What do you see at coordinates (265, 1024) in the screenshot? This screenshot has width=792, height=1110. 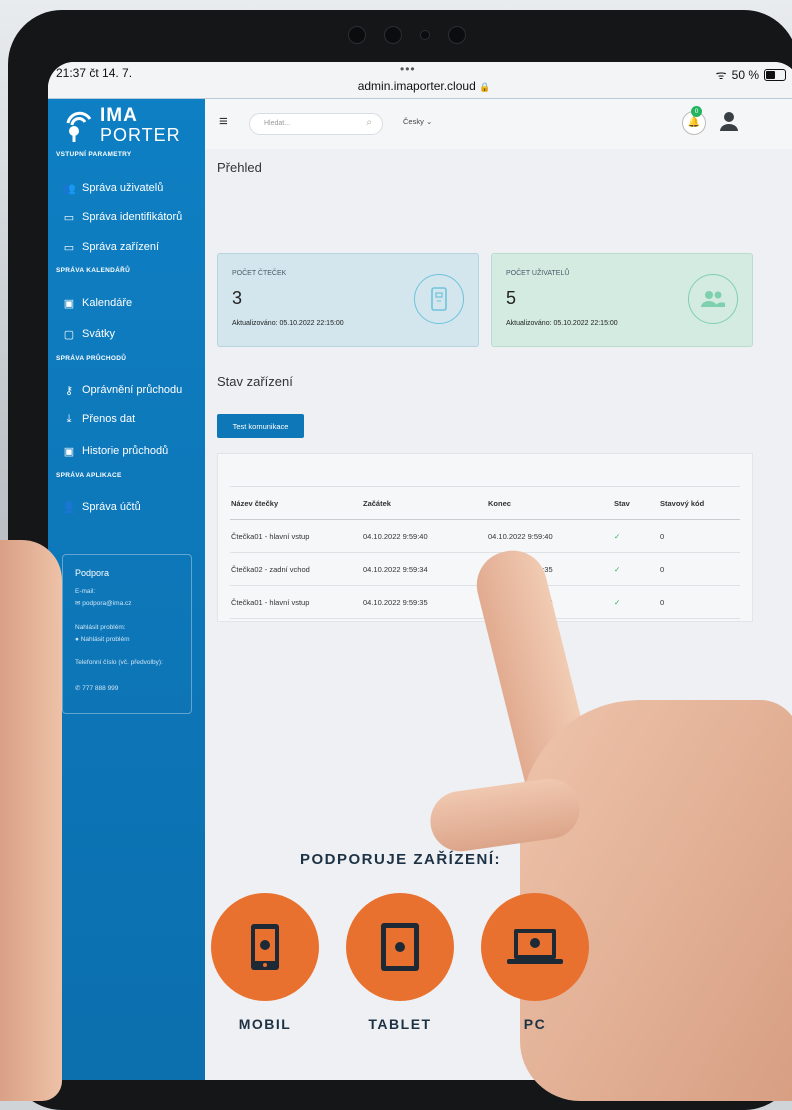 I see `device-label-mobile: MOBIL` at bounding box center [265, 1024].